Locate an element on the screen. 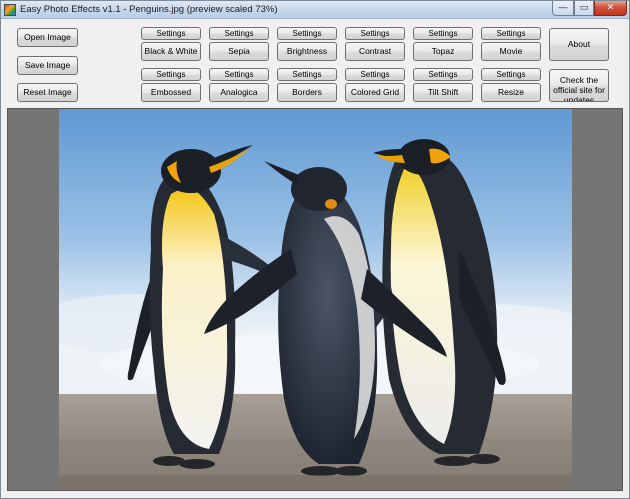 The image size is (630, 499). official-site-button: Check the official site for updates is located at coordinates (579, 85).